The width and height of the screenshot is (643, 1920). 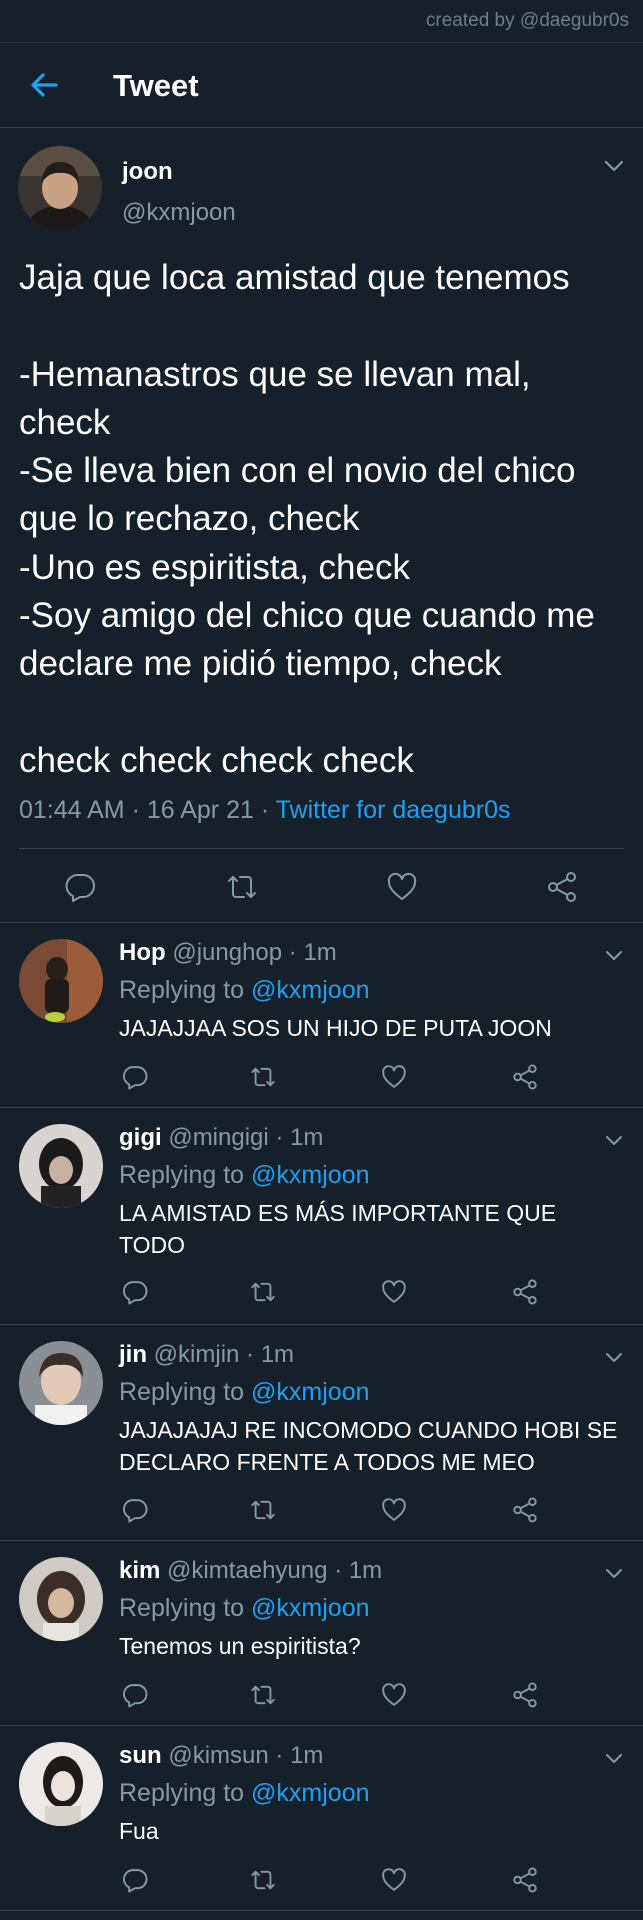 I want to click on tweet-source-link: Twitter for daegubr0s, so click(x=393, y=810).